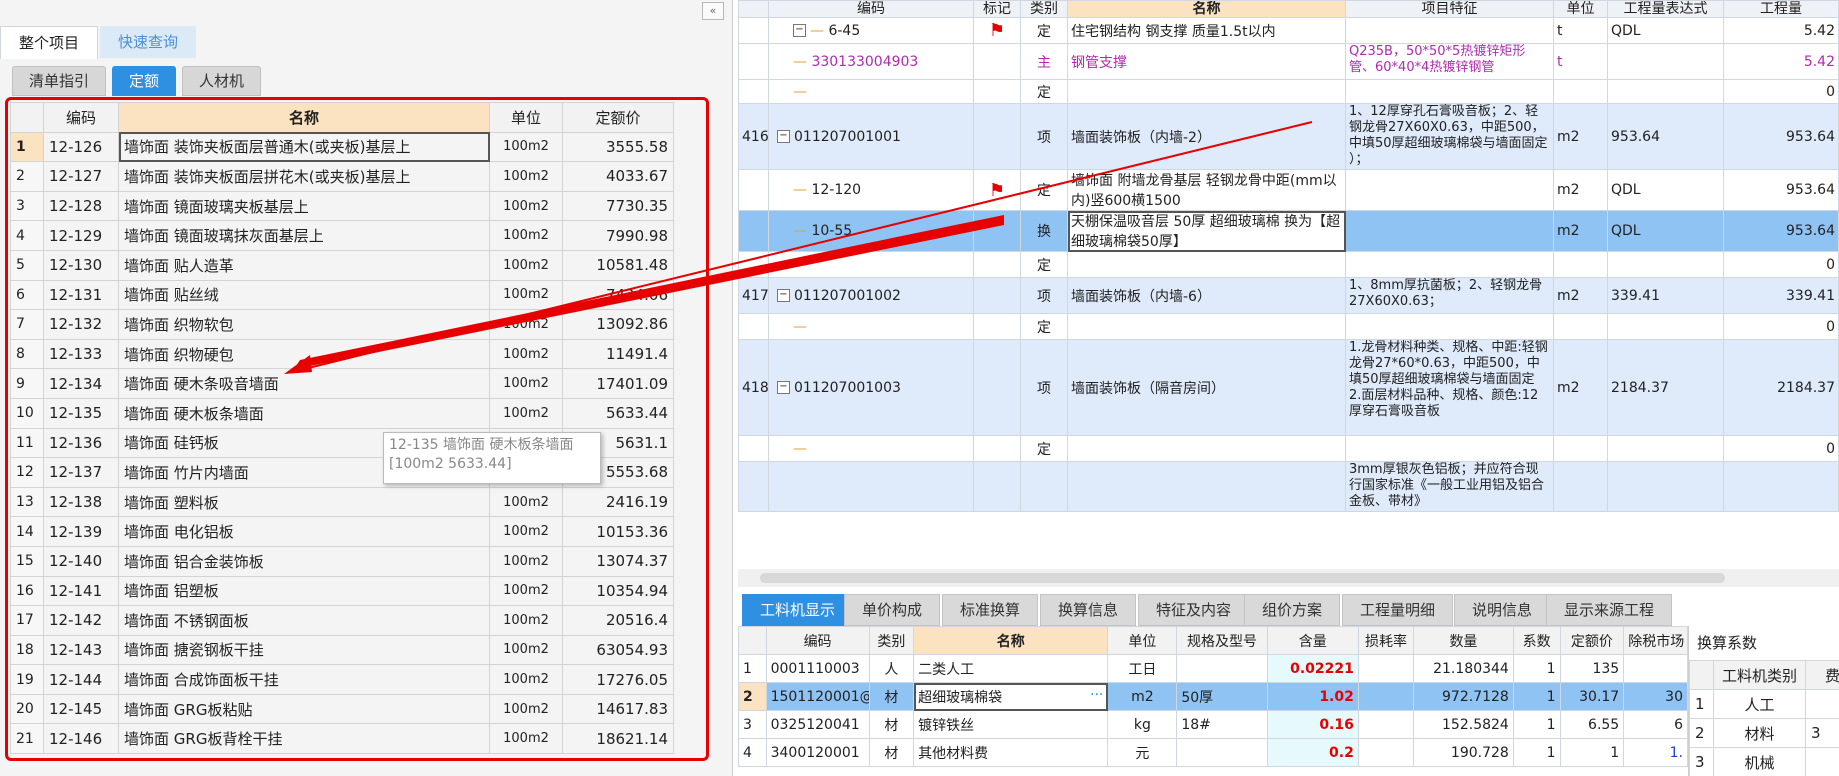 The image size is (1839, 776). What do you see at coordinates (342, 354) in the screenshot?
I see `quota-row: 8 12-133 墙饰面 织物硬包 100m2 11491.4` at bounding box center [342, 354].